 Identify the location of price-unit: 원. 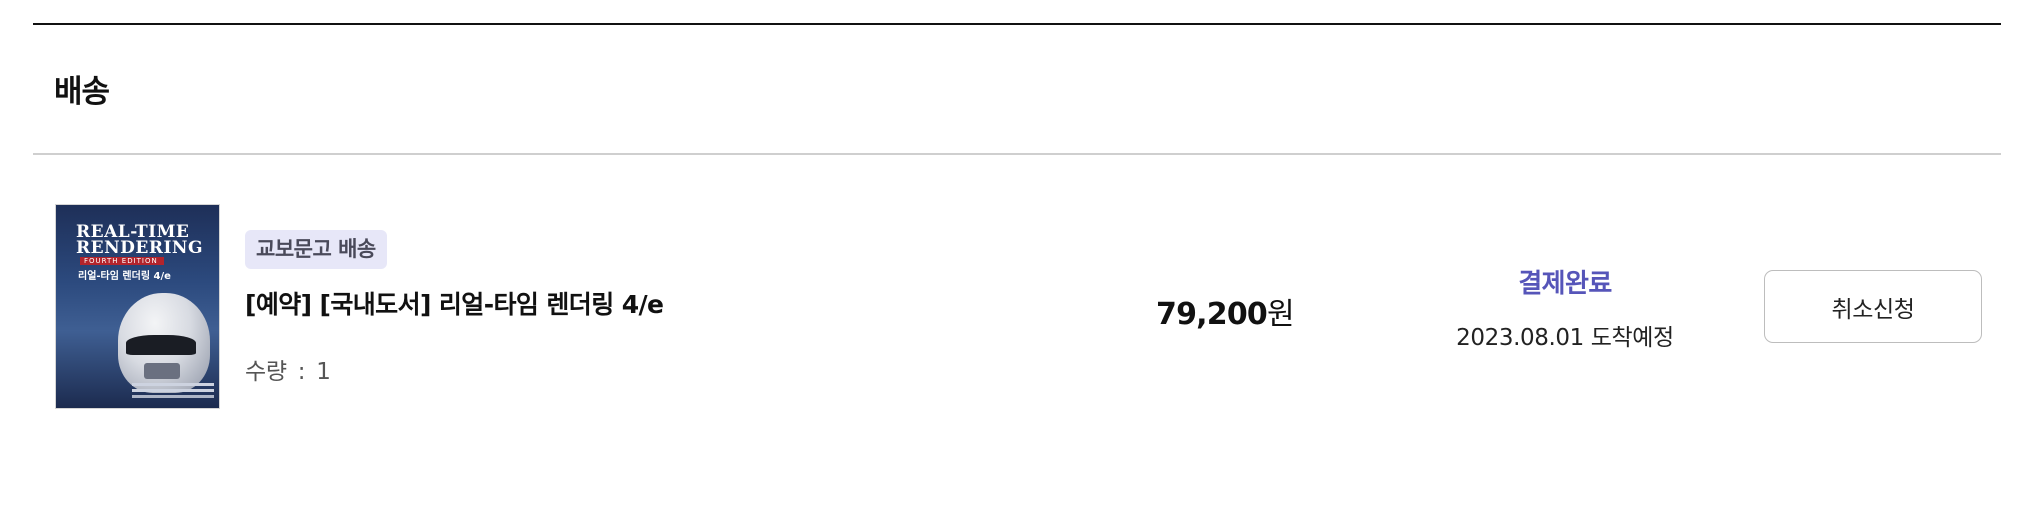
(1280, 314).